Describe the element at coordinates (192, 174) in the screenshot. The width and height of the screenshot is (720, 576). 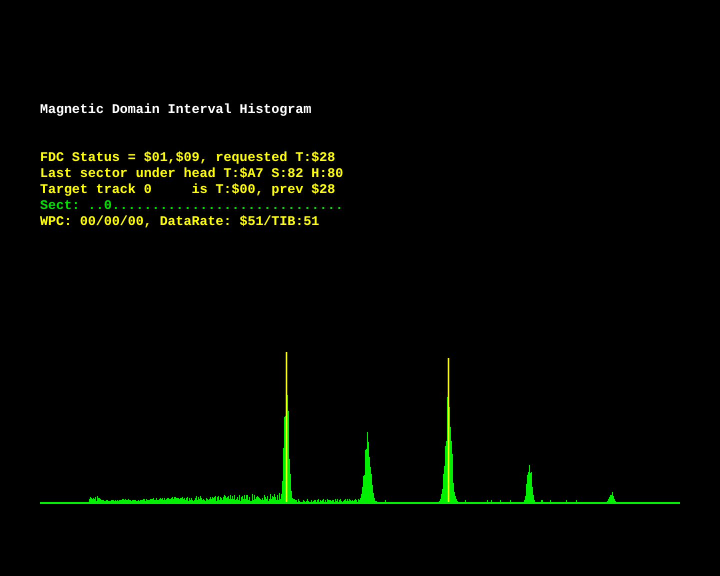
I see `status-line: Last sector under head T:$A7 S:82 H:80` at that location.